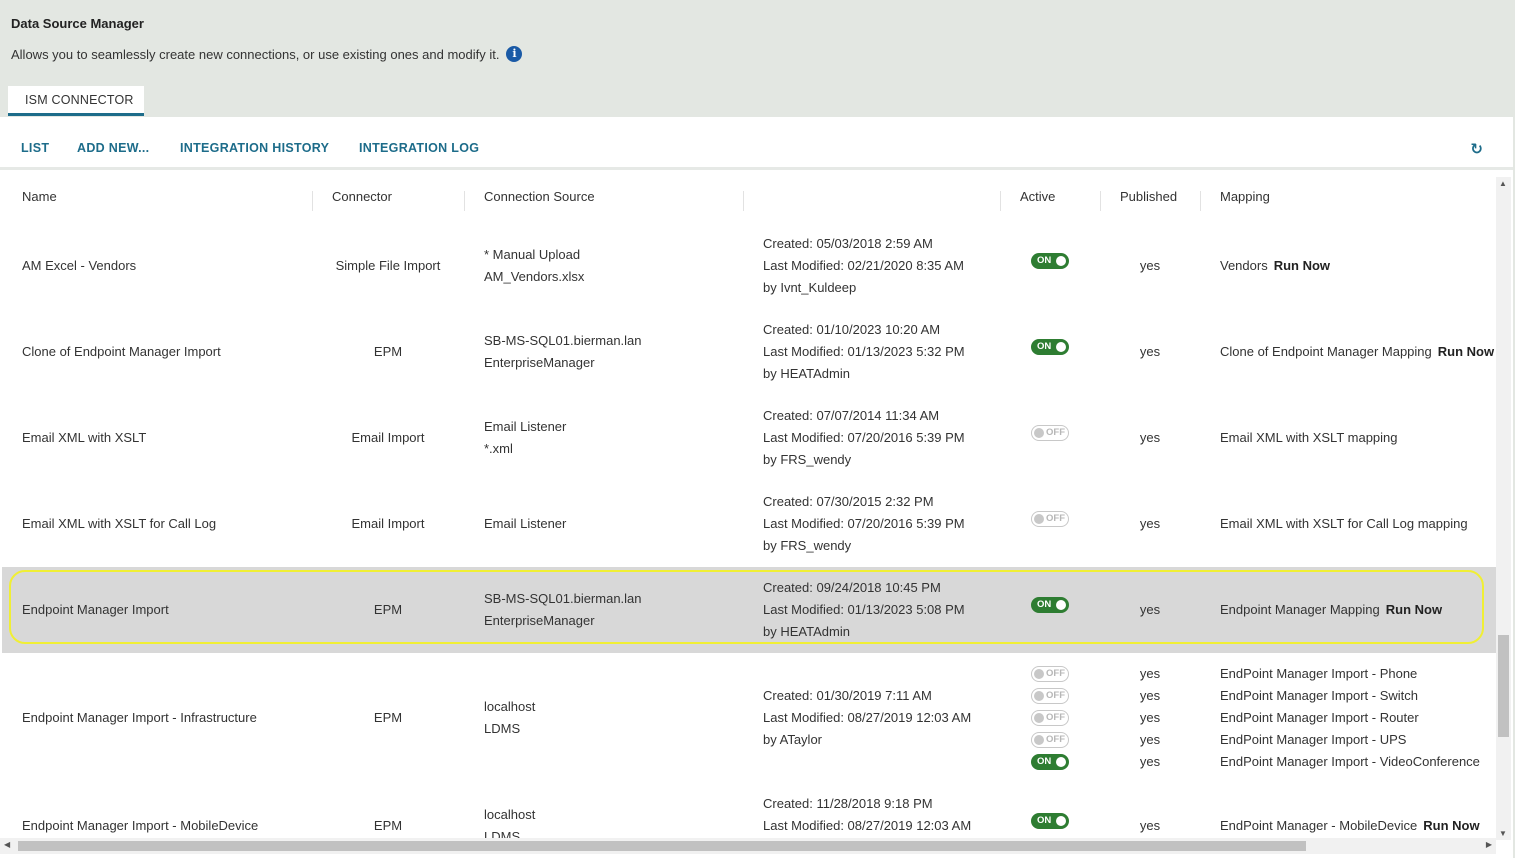 The height and width of the screenshot is (858, 1515). What do you see at coordinates (514, 54) in the screenshot?
I see `info-icon: i` at bounding box center [514, 54].